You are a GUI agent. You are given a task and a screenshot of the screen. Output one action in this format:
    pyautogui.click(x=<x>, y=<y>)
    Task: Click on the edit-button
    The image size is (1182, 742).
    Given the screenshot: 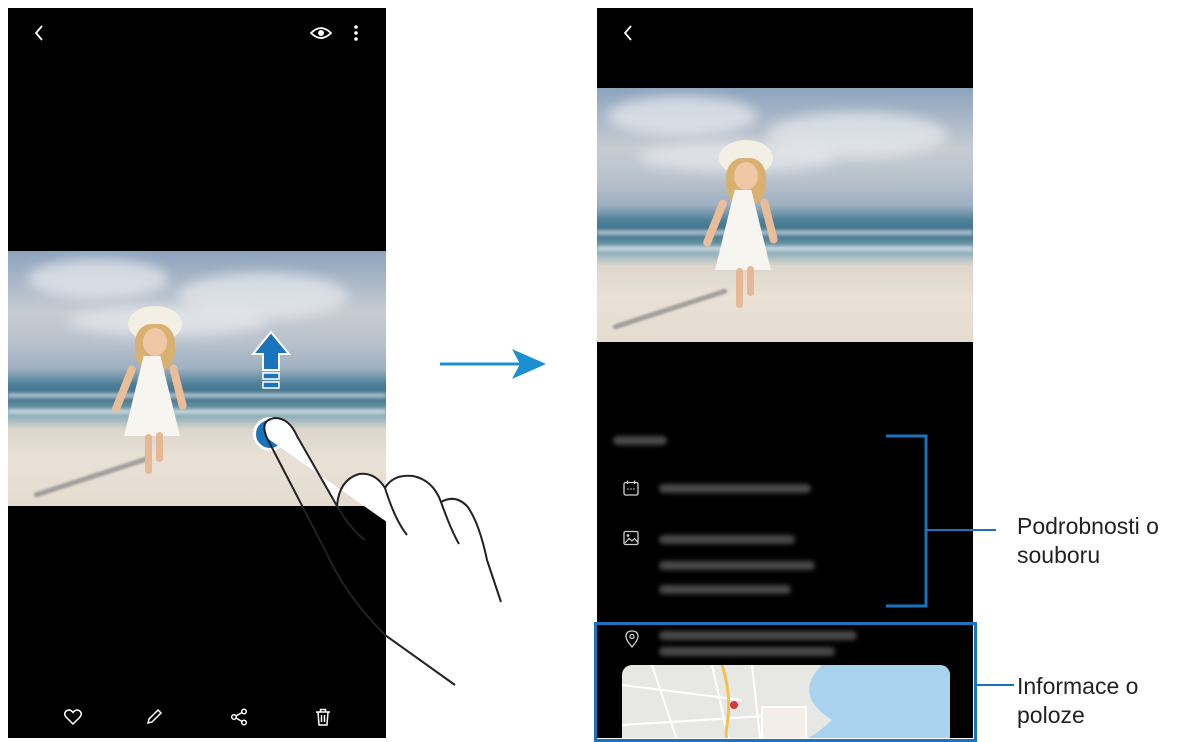 What is the action you would take?
    pyautogui.click(x=154, y=717)
    